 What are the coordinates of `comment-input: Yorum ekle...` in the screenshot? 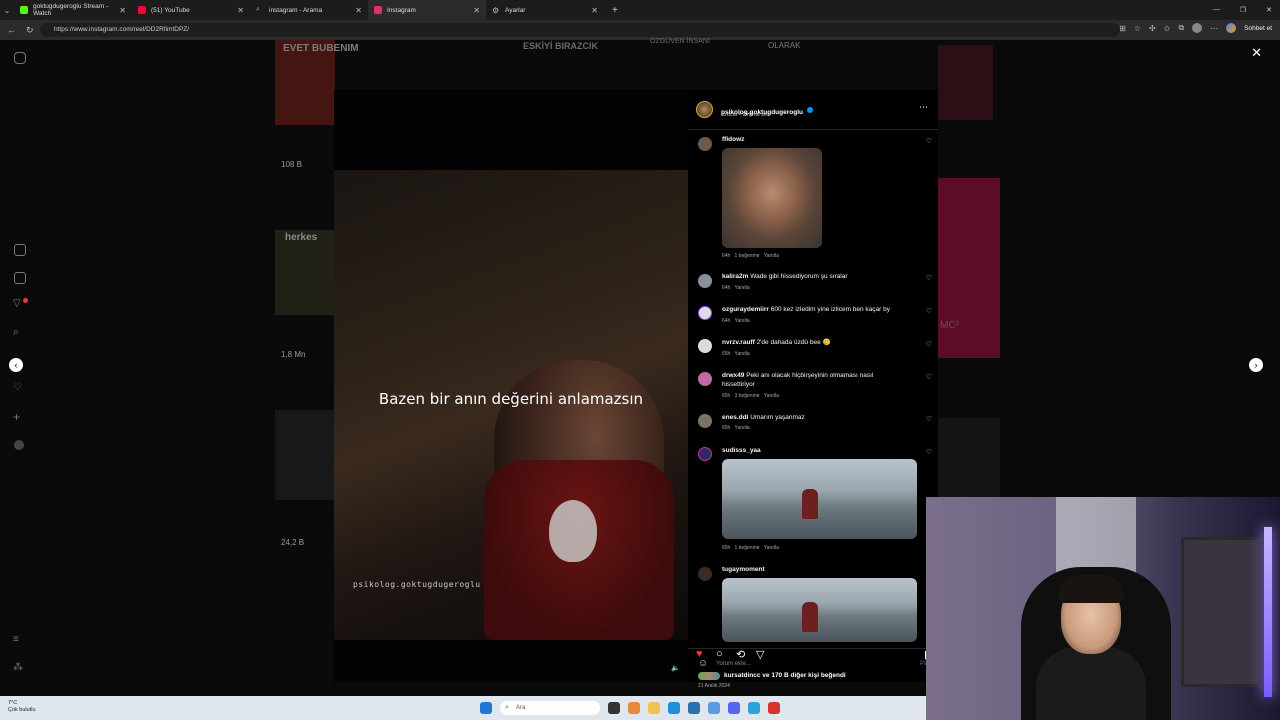 It's located at (733, 664).